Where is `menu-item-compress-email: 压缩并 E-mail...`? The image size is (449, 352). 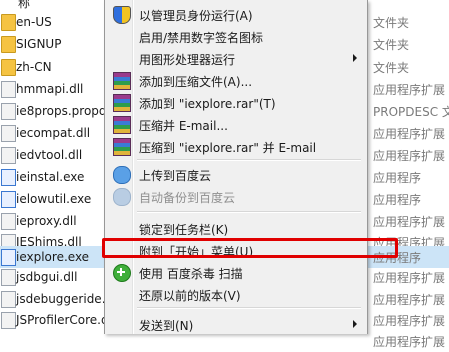 menu-item-compress-email: 压缩并 E-mail... is located at coordinates (236, 124).